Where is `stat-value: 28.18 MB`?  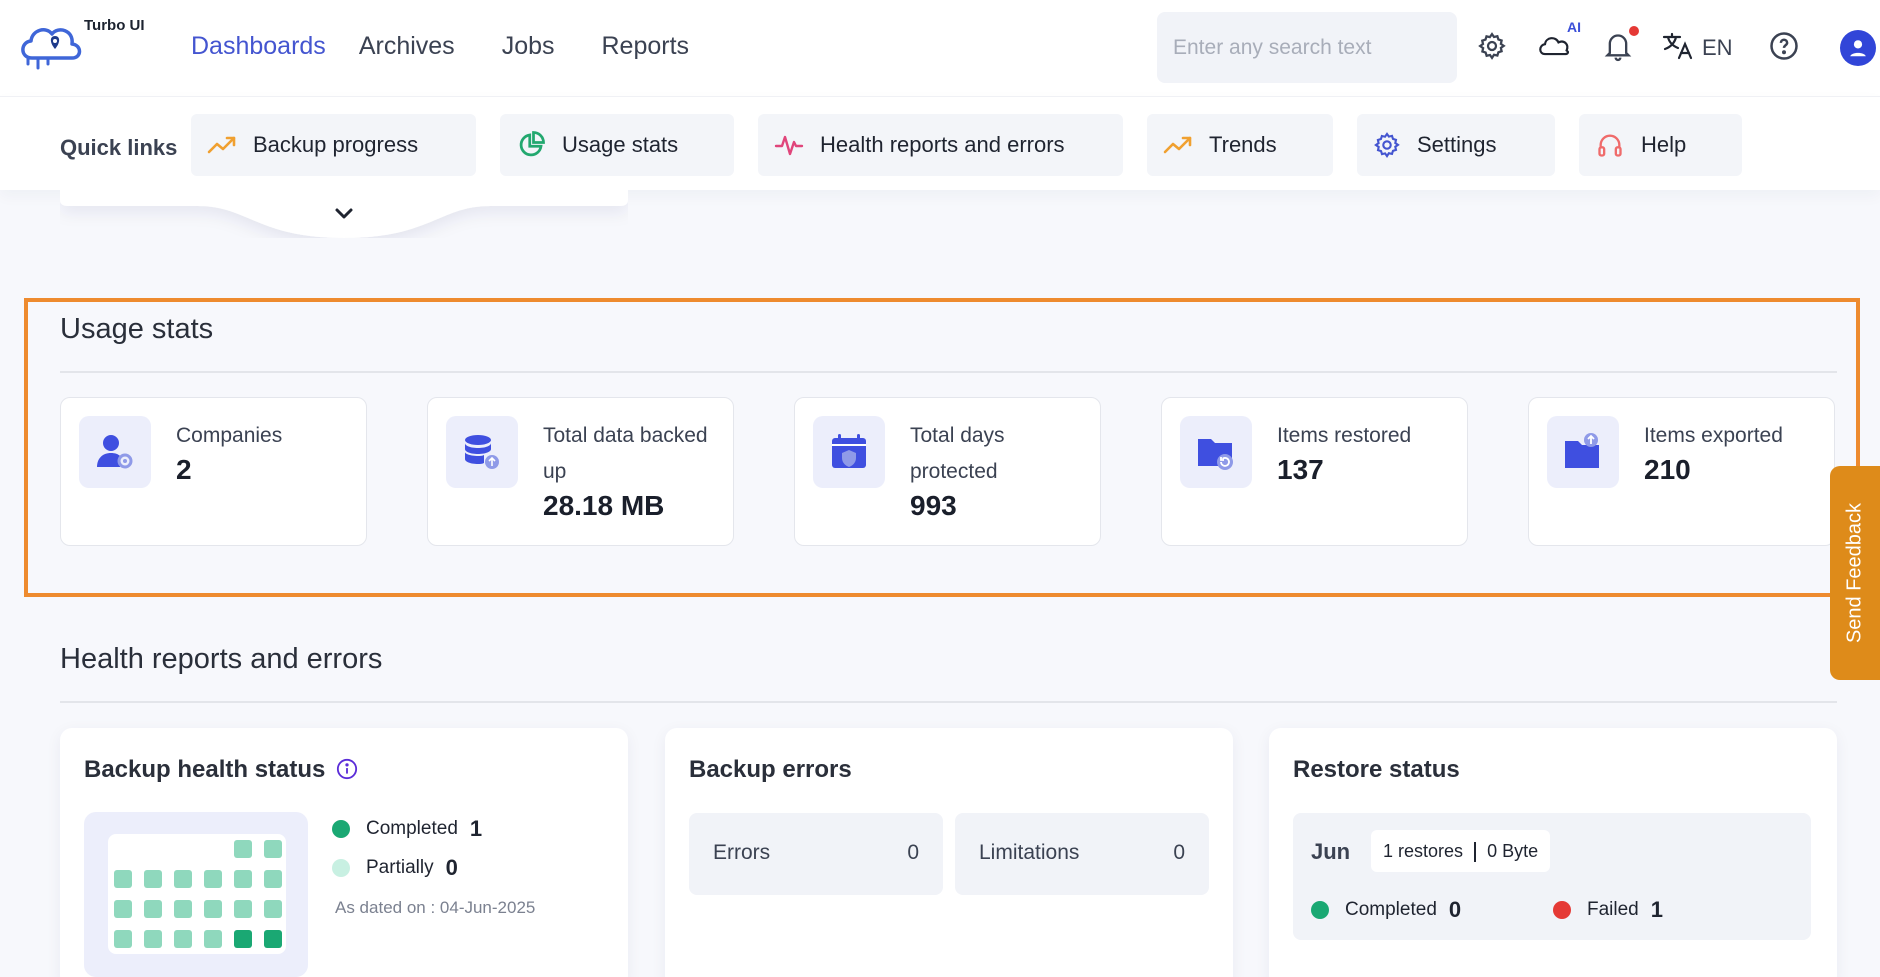
stat-value: 28.18 MB is located at coordinates (604, 505).